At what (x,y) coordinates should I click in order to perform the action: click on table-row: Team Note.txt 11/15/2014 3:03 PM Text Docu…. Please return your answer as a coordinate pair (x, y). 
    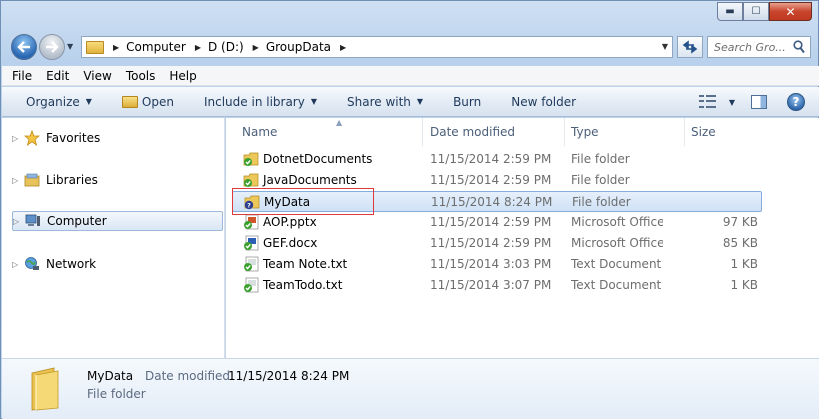
    Looking at the image, I should click on (497, 264).